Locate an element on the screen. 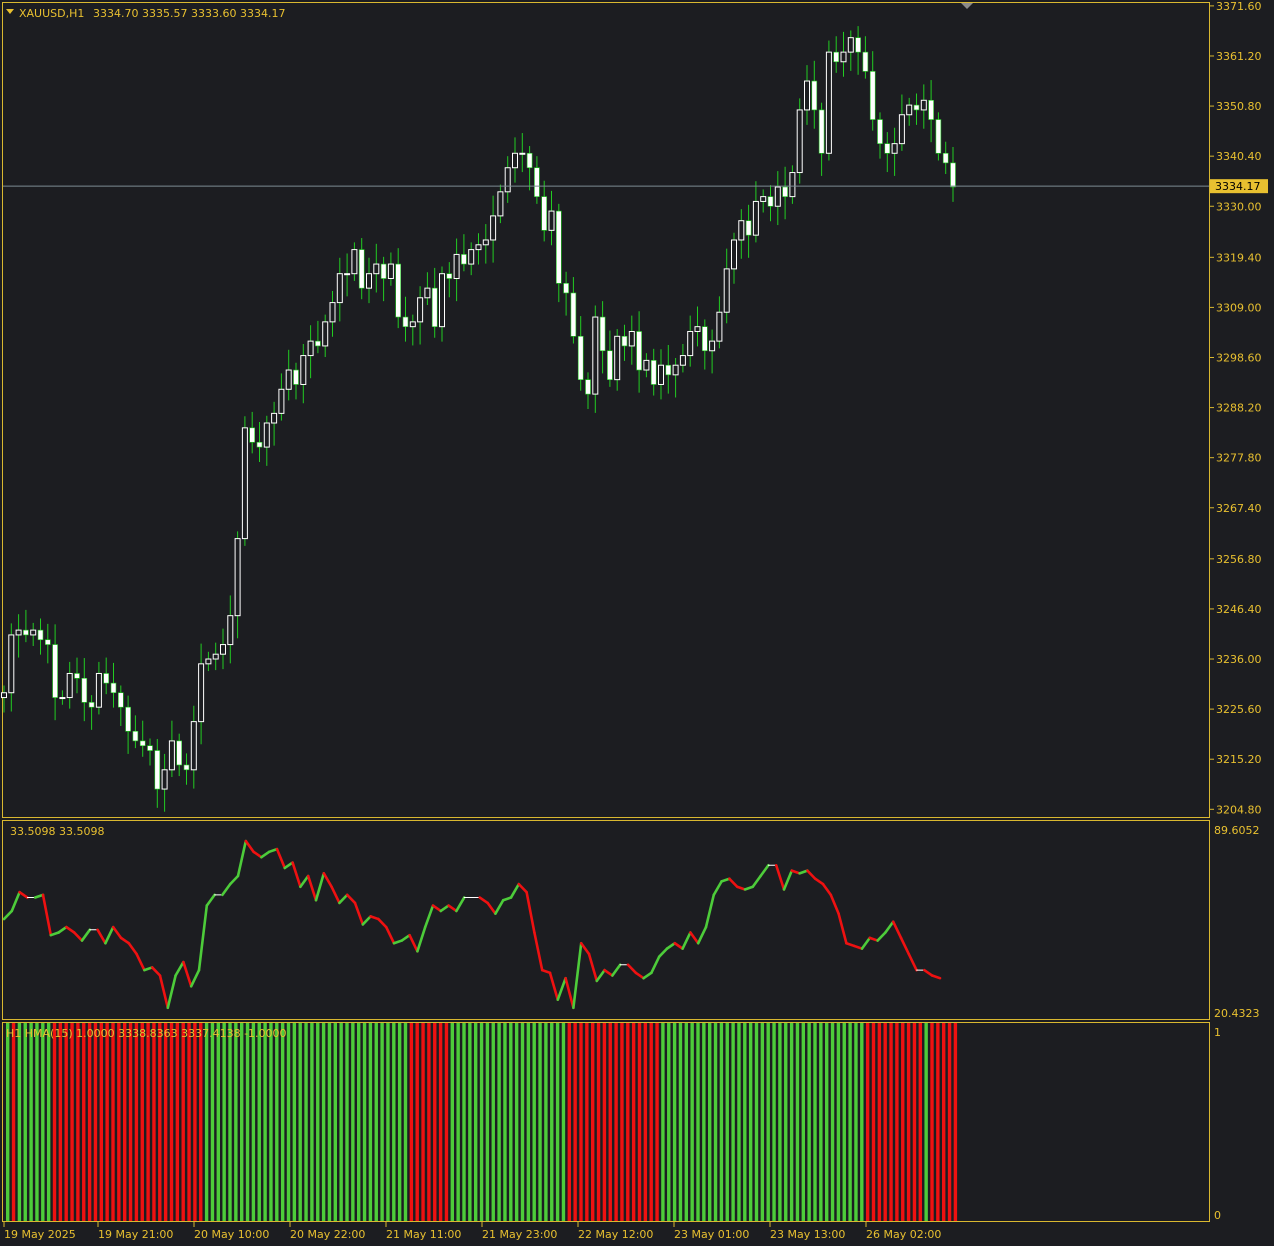 The height and width of the screenshot is (1246, 1274). price-tick-label: 3350.80 is located at coordinates (1239, 106).